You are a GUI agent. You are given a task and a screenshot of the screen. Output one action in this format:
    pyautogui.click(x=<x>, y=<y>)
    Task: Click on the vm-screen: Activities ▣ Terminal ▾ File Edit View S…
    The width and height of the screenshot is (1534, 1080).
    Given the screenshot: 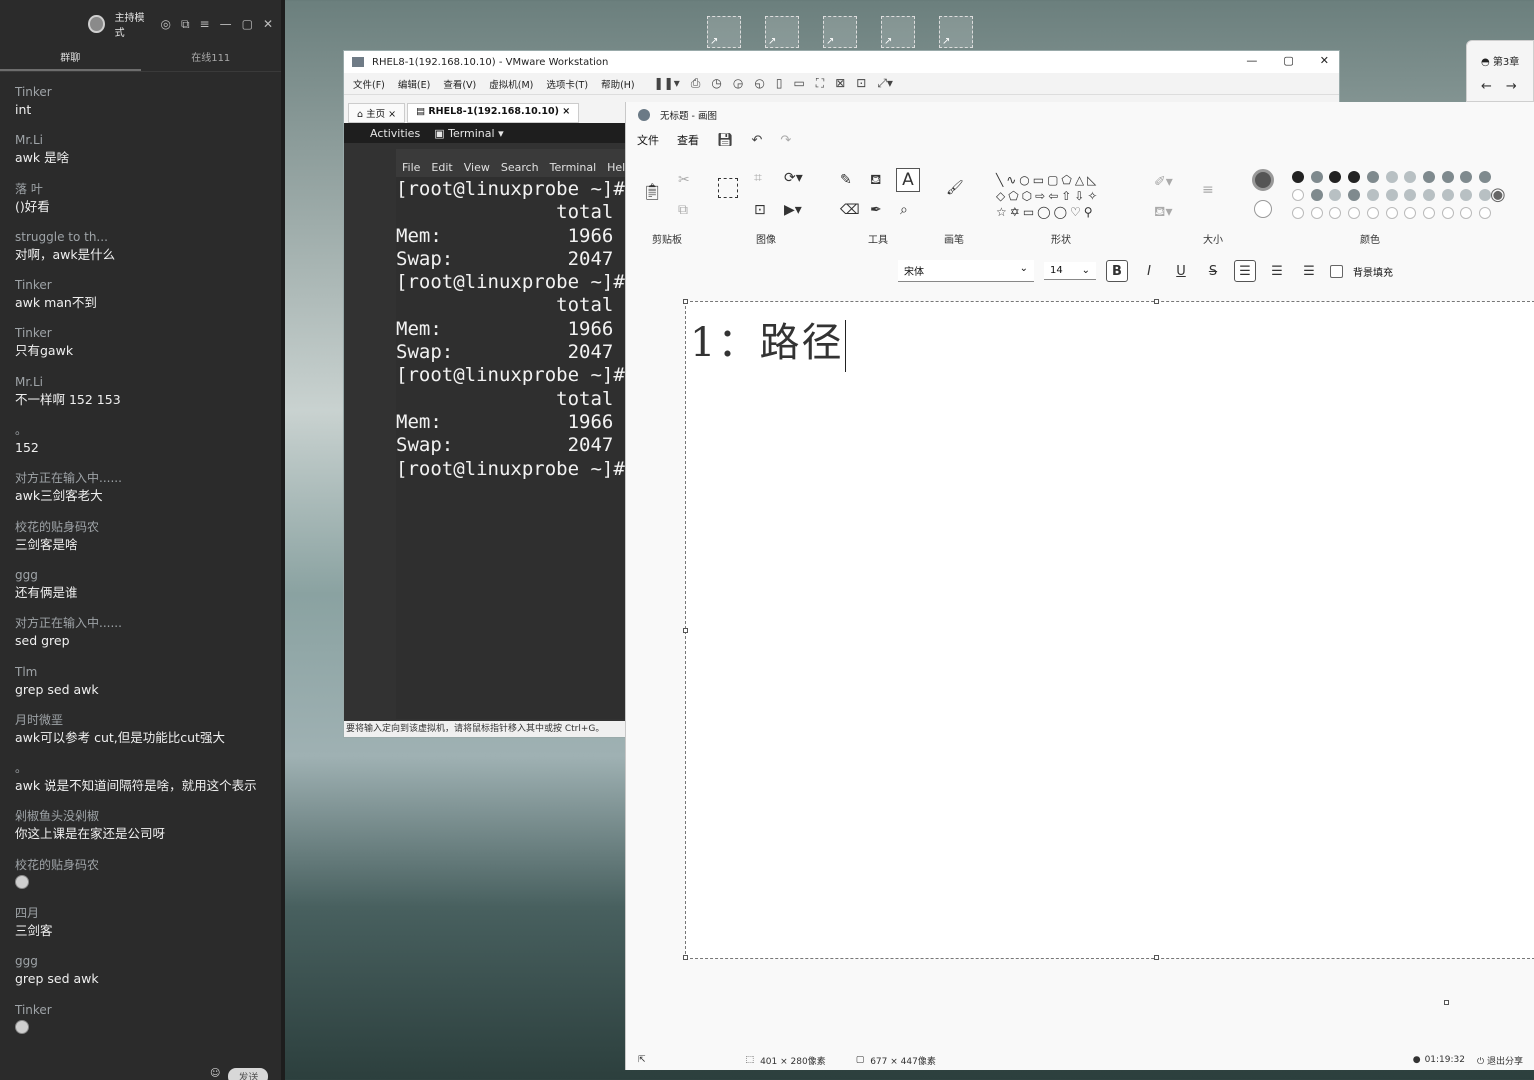 What is the action you would take?
    pyautogui.click(x=488, y=422)
    